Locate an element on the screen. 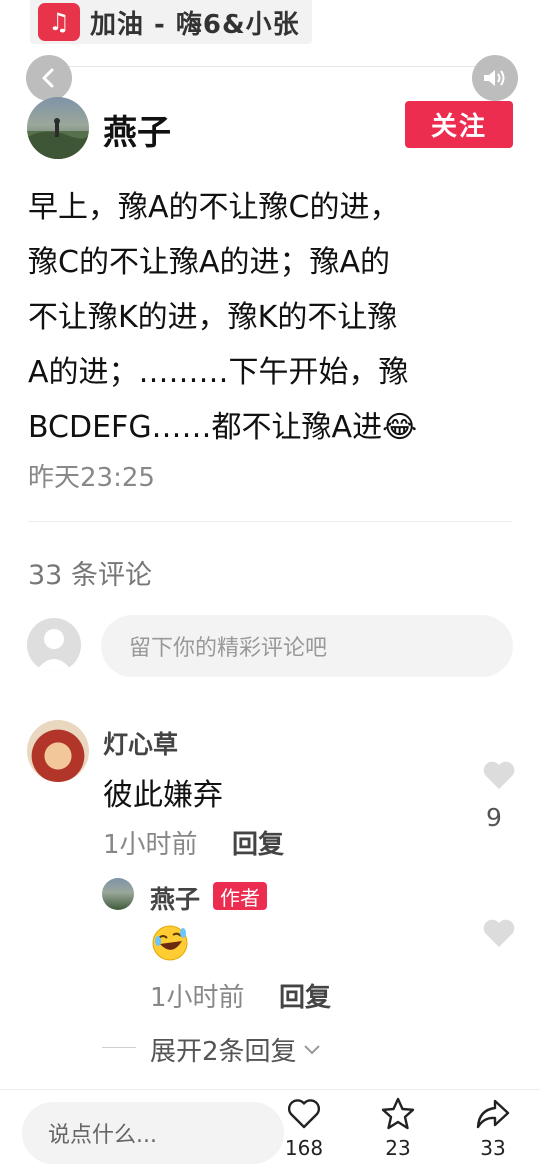  expand-divider is located at coordinates (119, 1047).